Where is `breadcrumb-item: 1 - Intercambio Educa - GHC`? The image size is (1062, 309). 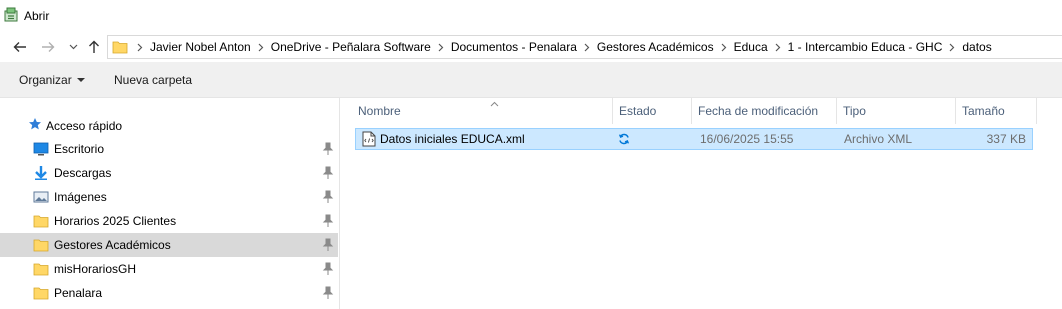 breadcrumb-item: 1 - Intercambio Educa - GHC is located at coordinates (865, 47).